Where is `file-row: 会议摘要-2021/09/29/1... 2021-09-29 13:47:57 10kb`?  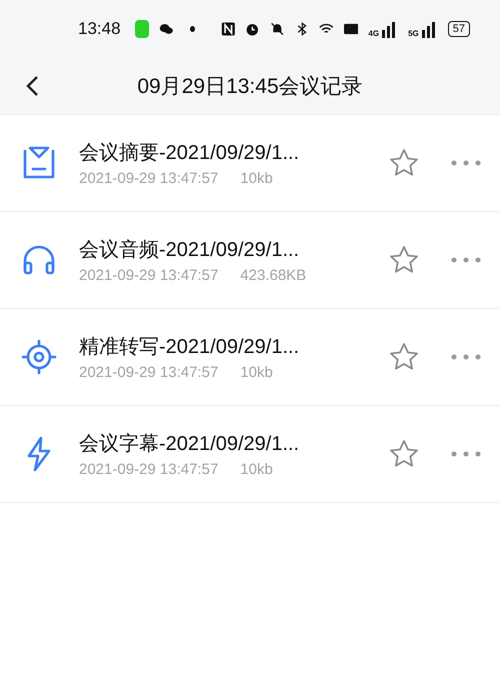
file-row: 会议摘要-2021/09/29/1... 2021-09-29 13:47:57 10kb is located at coordinates (250, 162).